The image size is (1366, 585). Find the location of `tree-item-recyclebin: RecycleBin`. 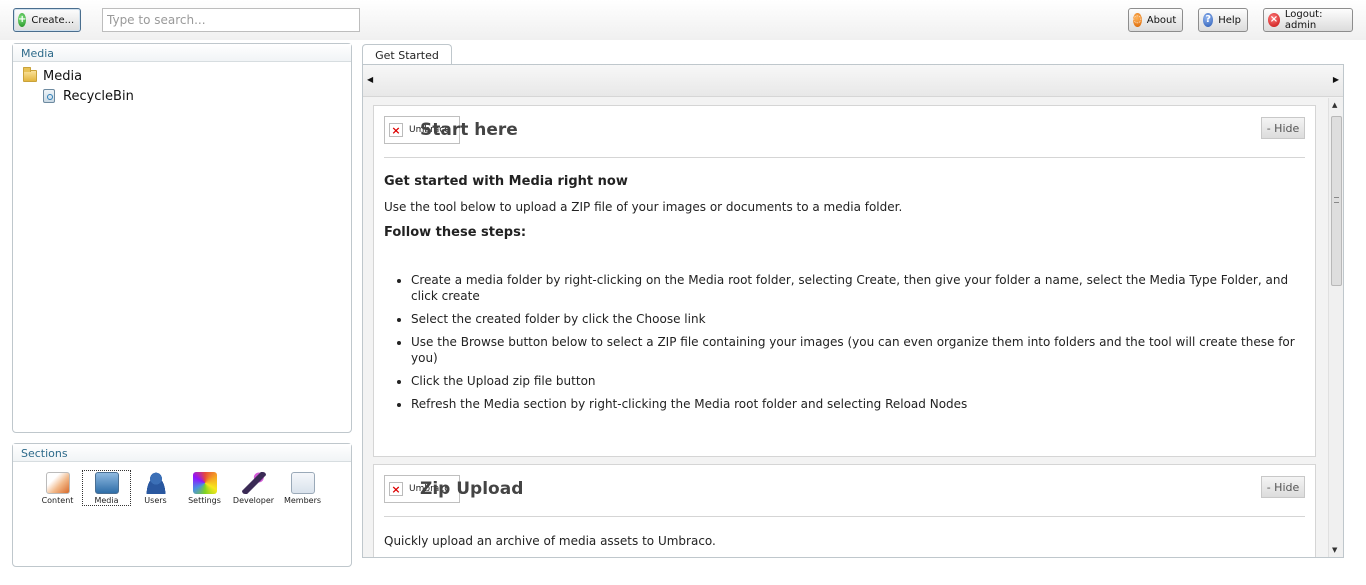

tree-item-recyclebin: RecycleBin is located at coordinates (187, 96).